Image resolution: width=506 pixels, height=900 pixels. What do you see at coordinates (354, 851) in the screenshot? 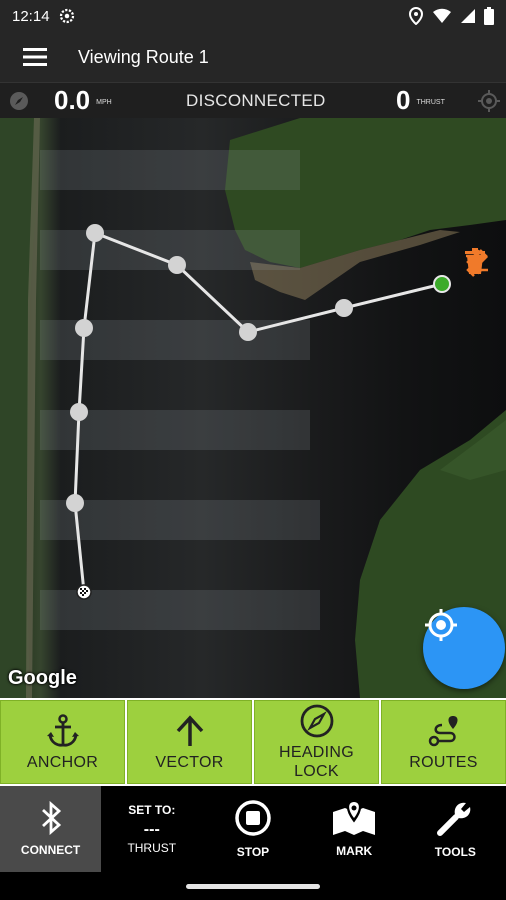
I see `mark-label: MARK` at bounding box center [354, 851].